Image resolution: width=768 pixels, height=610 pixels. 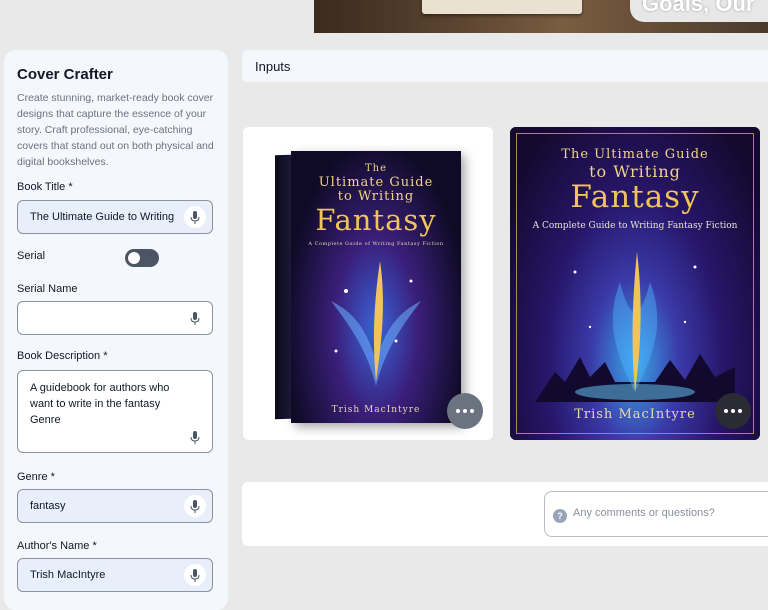 I want to click on author-name-field: Trish MacIntyre, so click(x=115, y=575).